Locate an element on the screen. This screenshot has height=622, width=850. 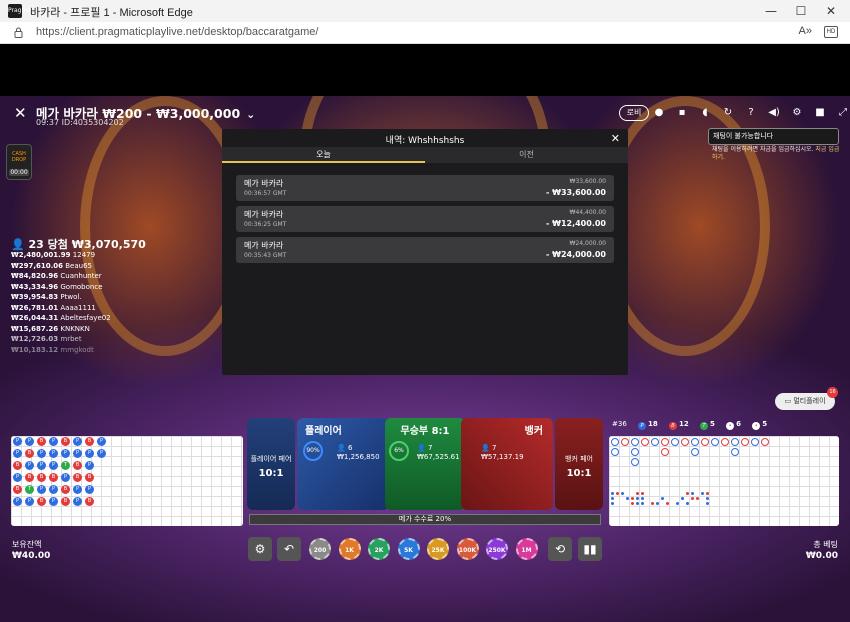
bulb-icon: ● is located at coordinates (659, 113).